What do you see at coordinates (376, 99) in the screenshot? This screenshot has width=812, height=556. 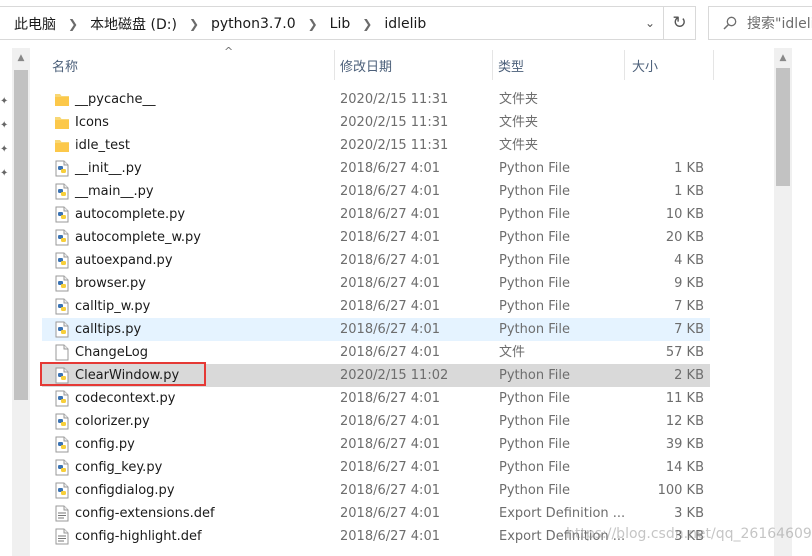 I see `file-row: __pycache__ 2020/2/15 11:31 文件夹` at bounding box center [376, 99].